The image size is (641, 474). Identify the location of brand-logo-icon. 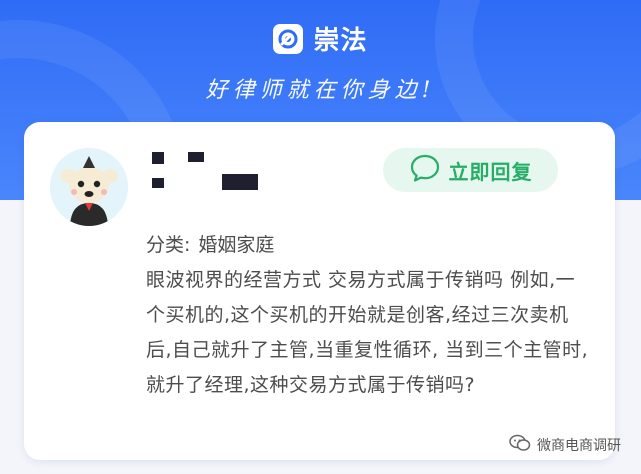
(288, 38).